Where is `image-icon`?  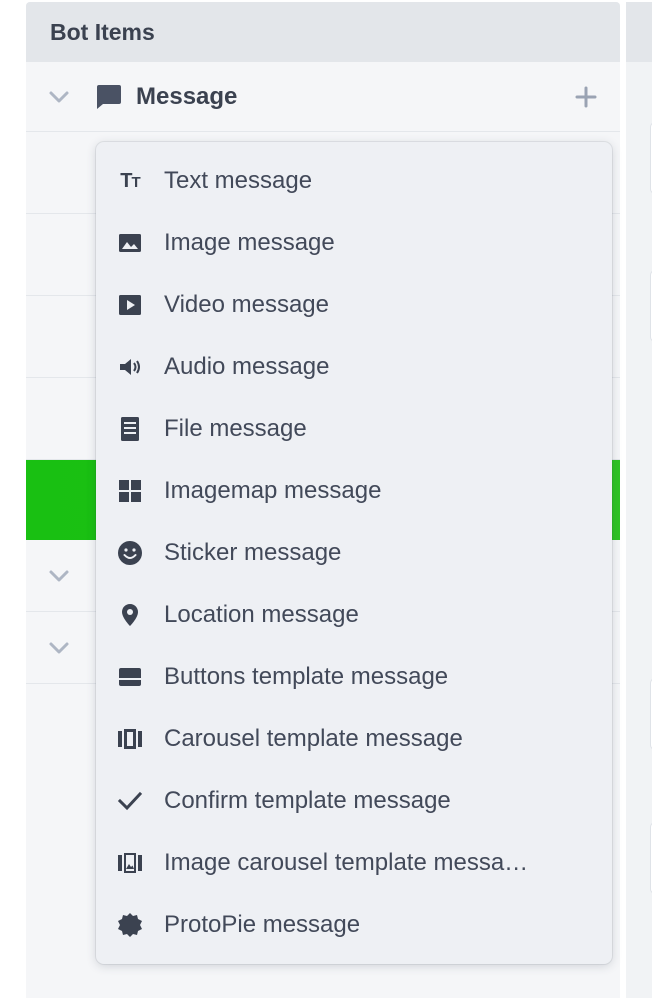 image-icon is located at coordinates (130, 243).